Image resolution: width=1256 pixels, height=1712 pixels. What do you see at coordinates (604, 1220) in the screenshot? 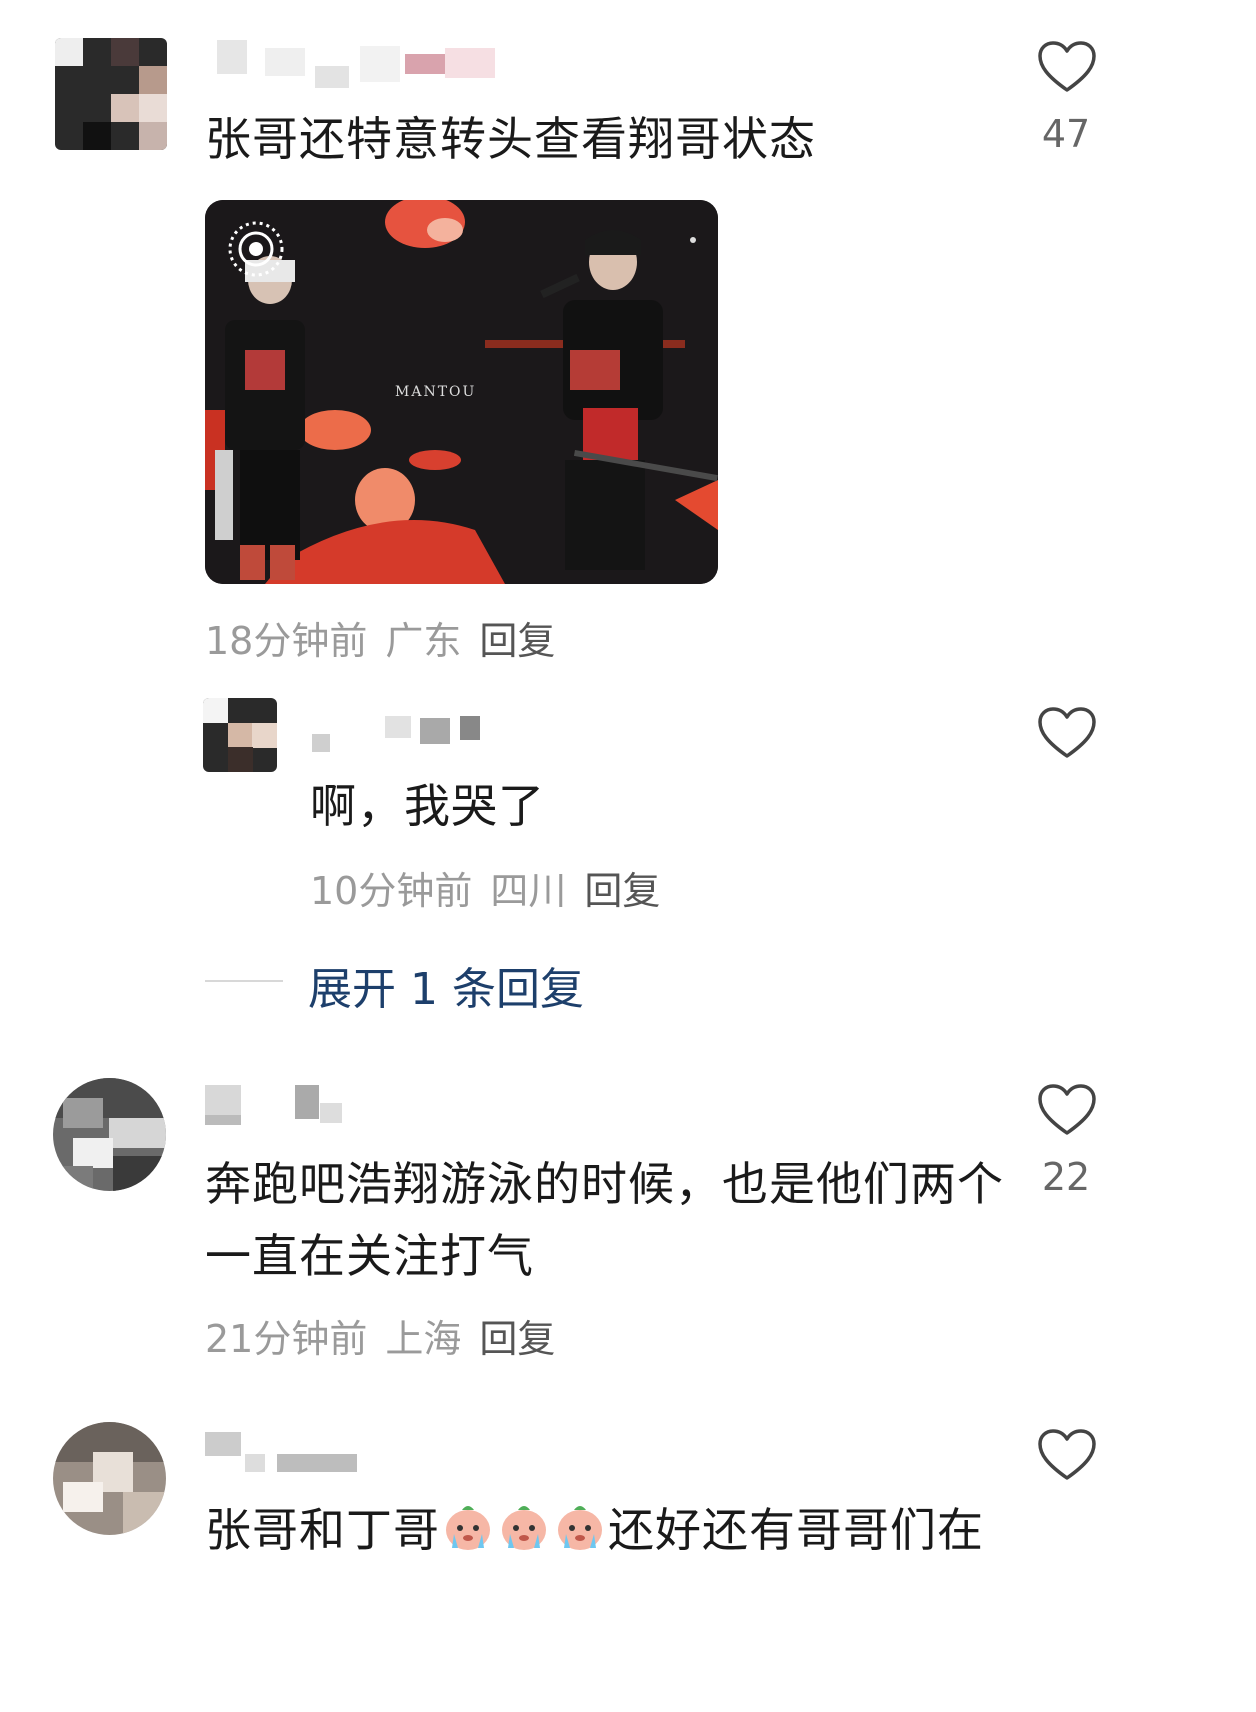
I see `comment-text: 奔跑吧浩翔游泳的时候，也是他们两个 一直在关注打气` at bounding box center [604, 1220].